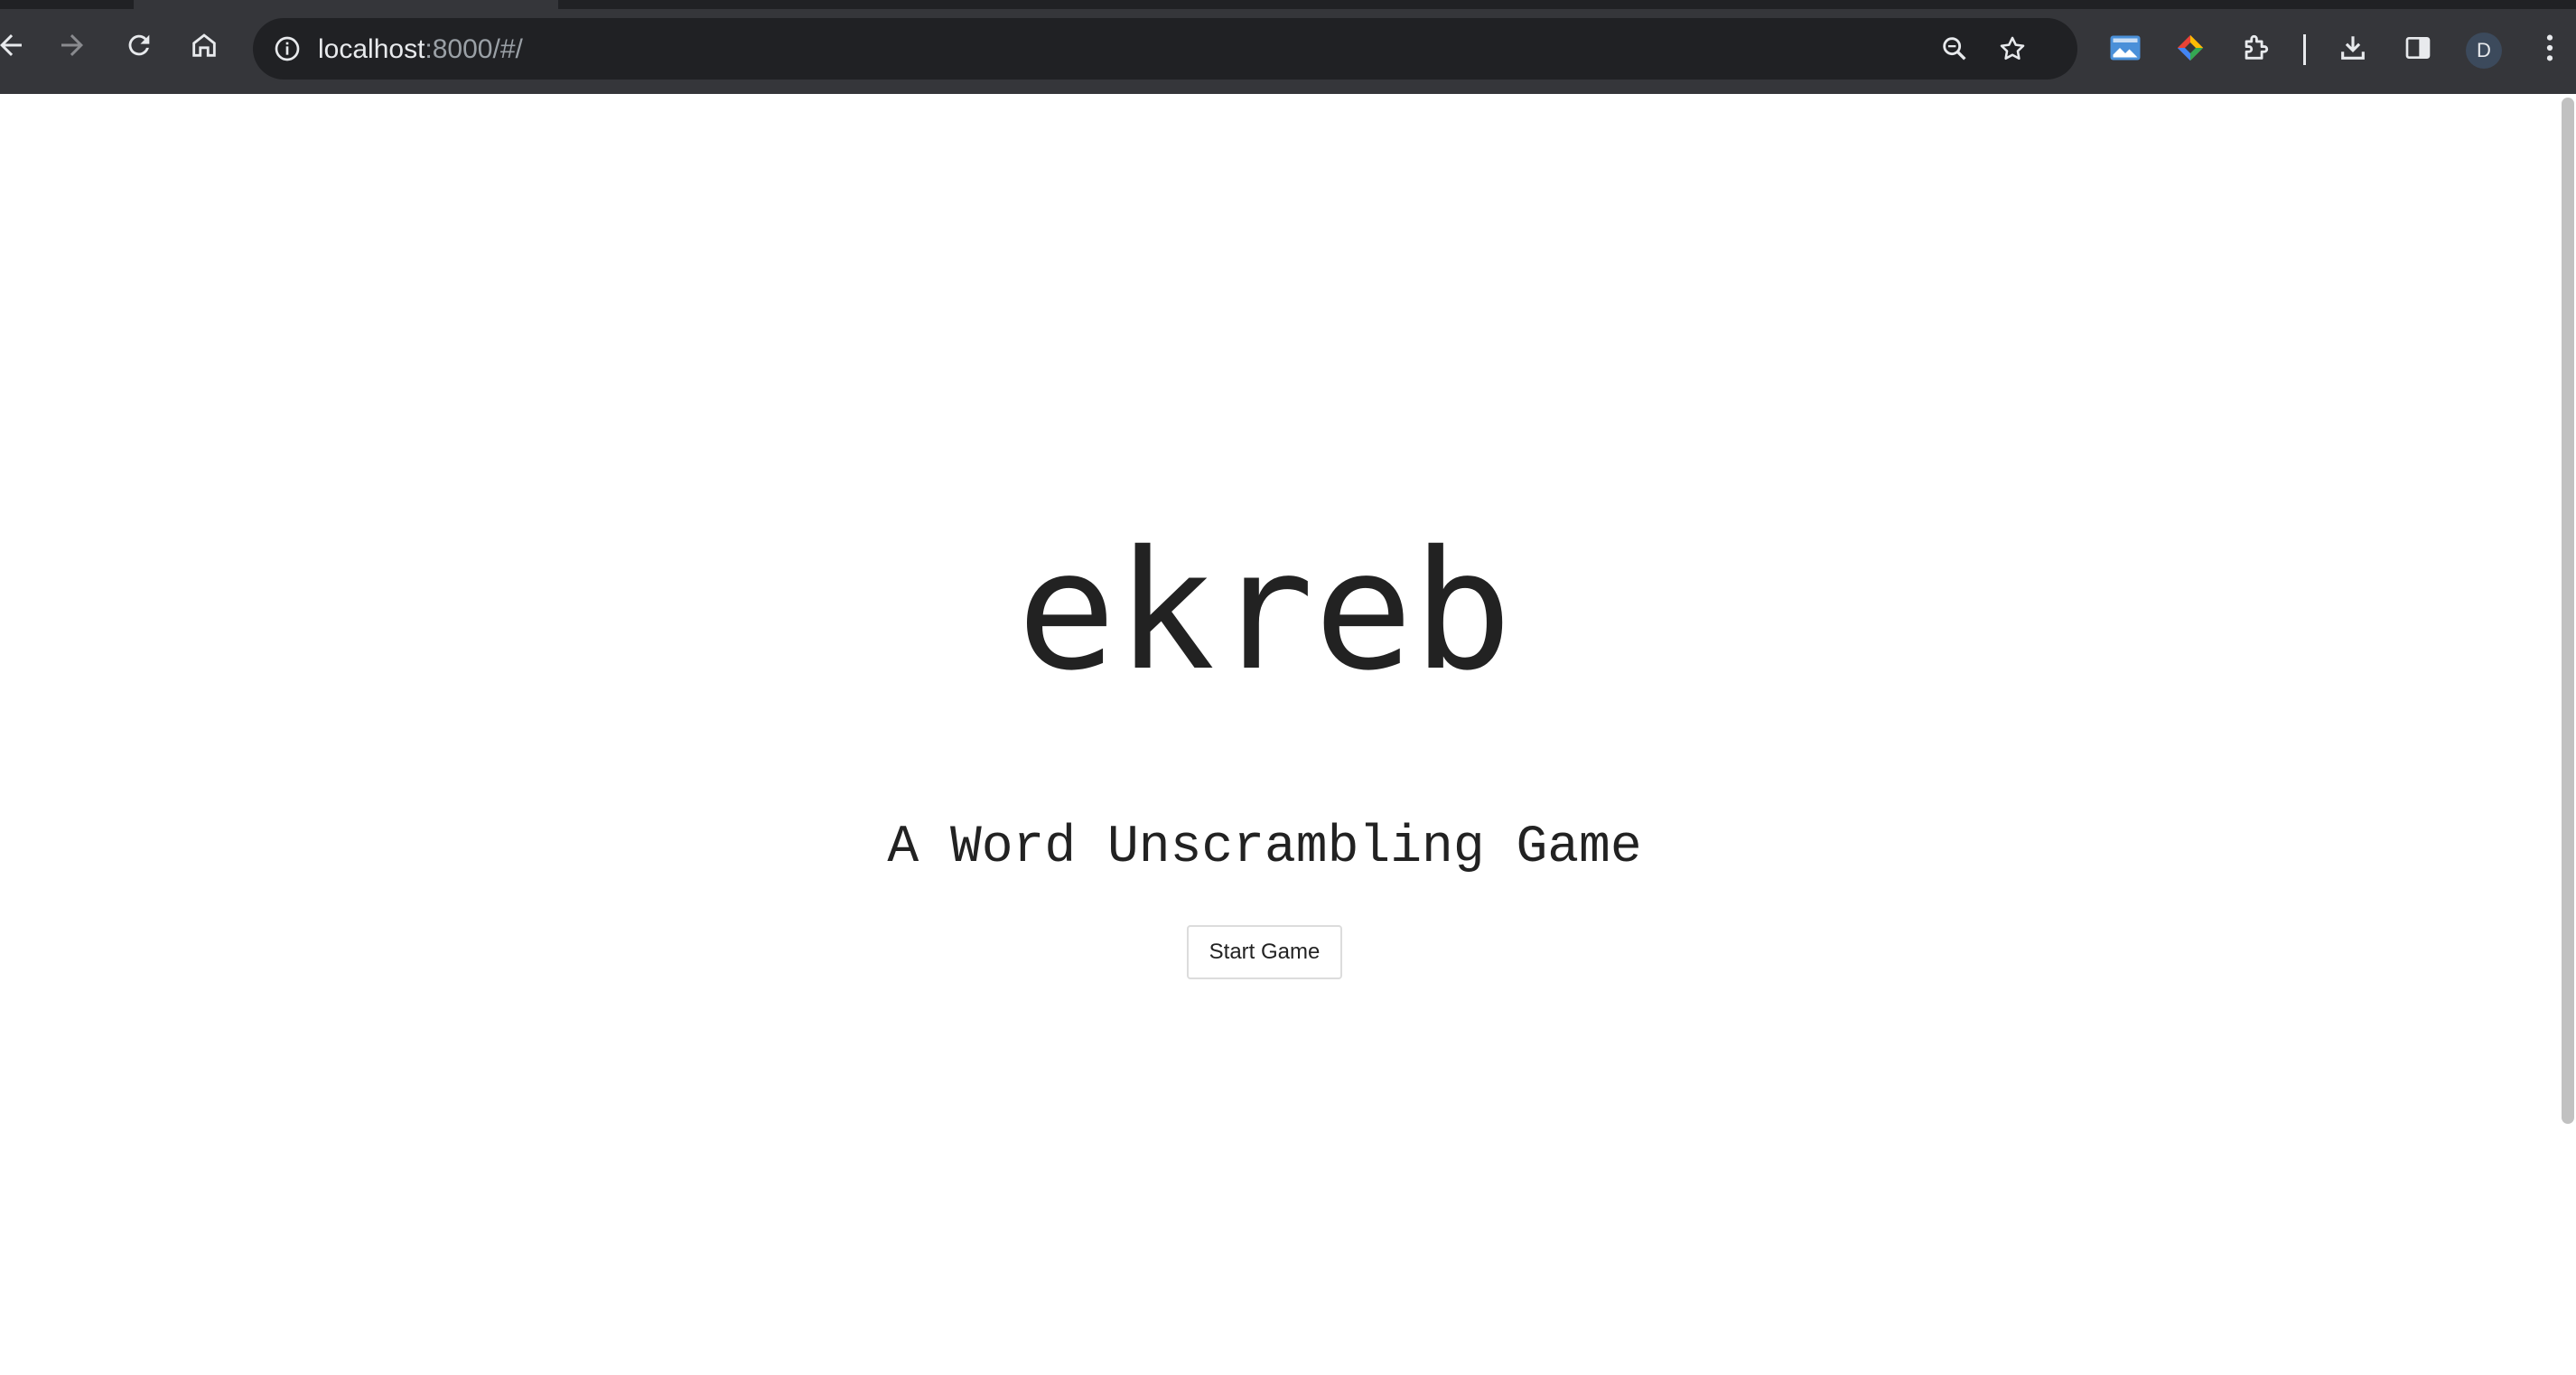 This screenshot has width=2576, height=1375. What do you see at coordinates (371, 49) in the screenshot?
I see `url-host: localhost` at bounding box center [371, 49].